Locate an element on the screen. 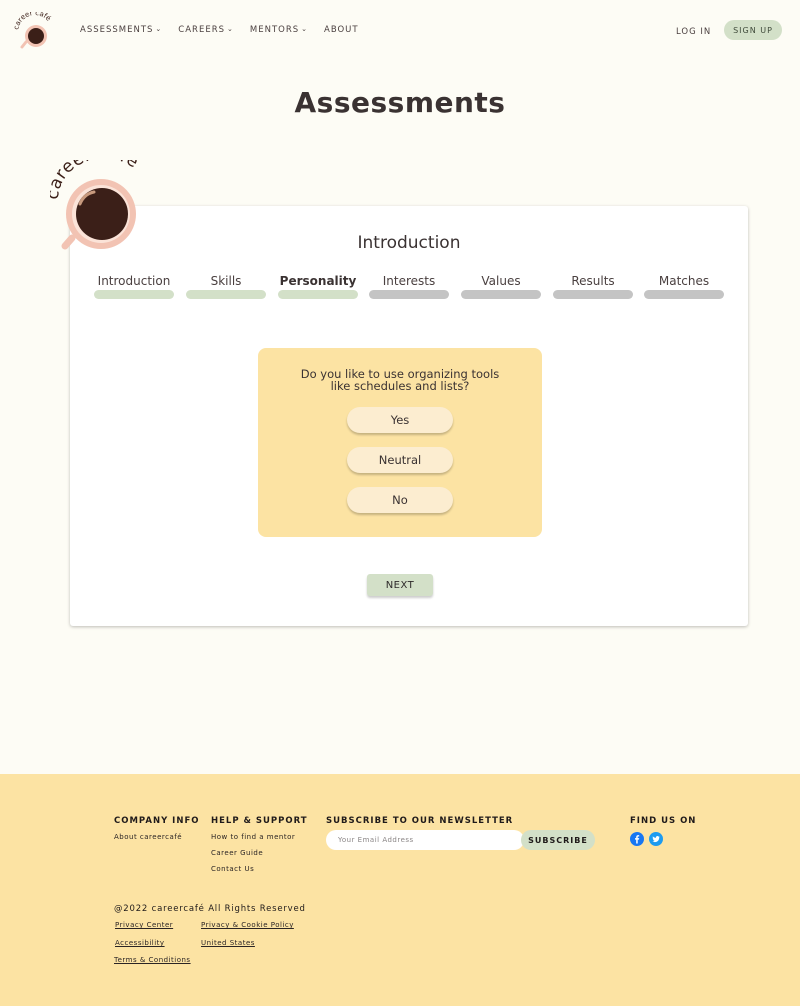 This screenshot has width=800, height=1006. nav-about-label: ABOUT is located at coordinates (341, 30).